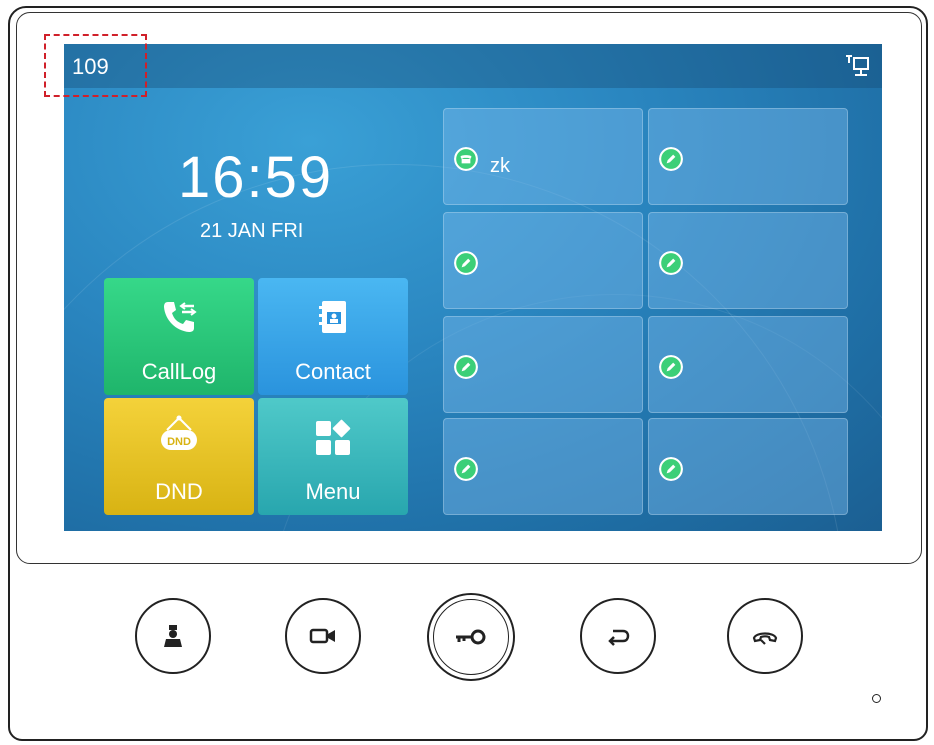  I want to click on hang-up-button, so click(765, 636).